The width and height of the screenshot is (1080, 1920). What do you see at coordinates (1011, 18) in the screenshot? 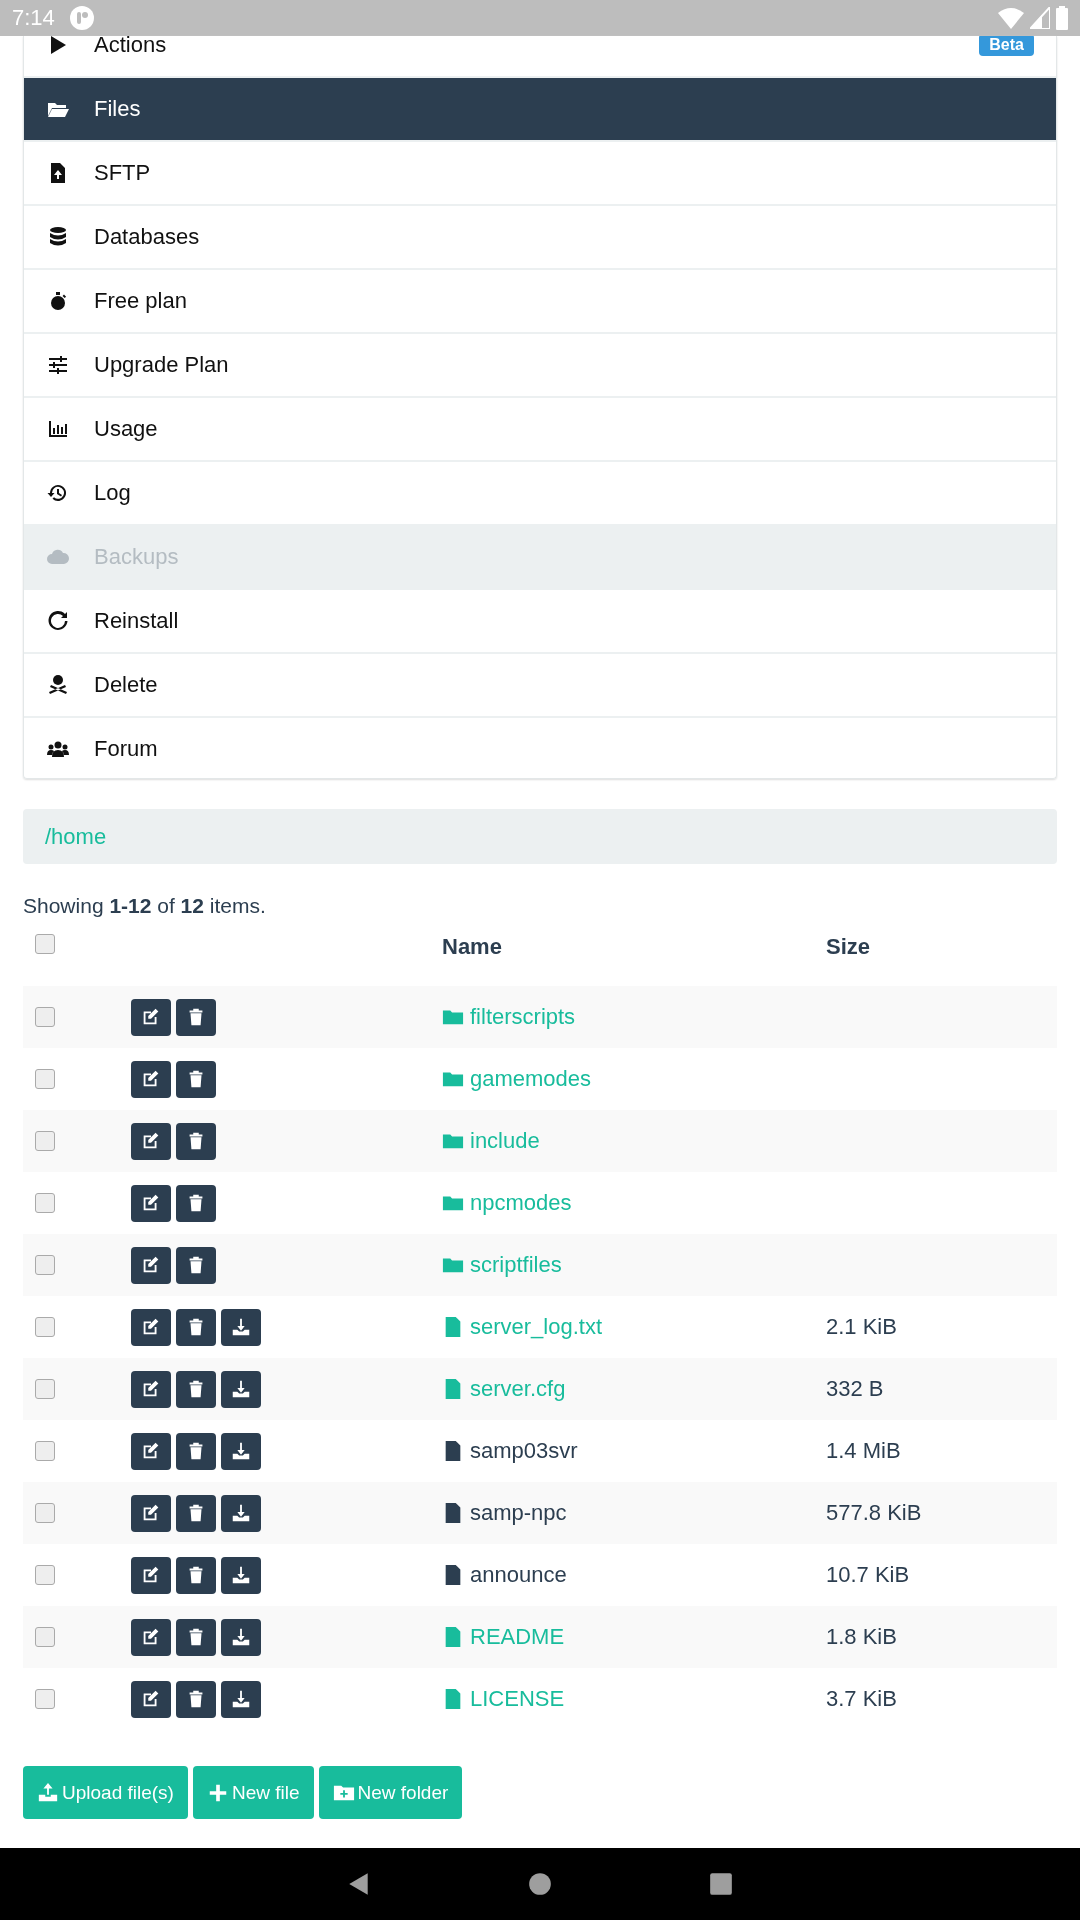
I see `wifi-icon` at bounding box center [1011, 18].